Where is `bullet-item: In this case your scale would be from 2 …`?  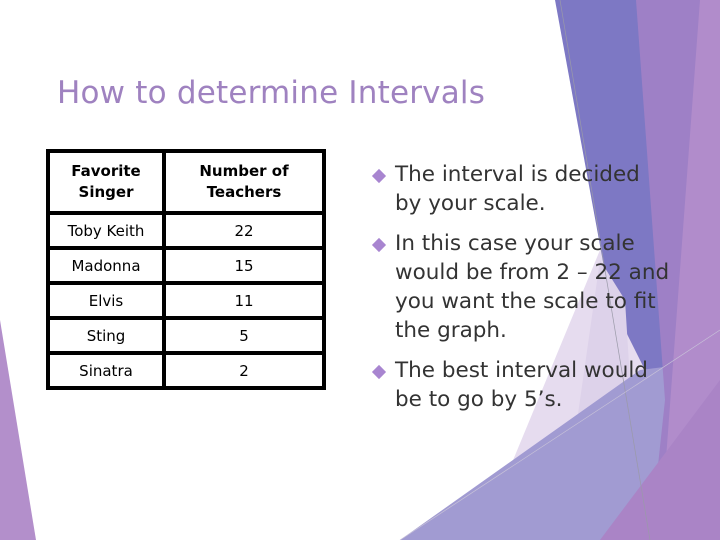 bullet-item: In this case your scale would be from 2 … is located at coordinates (521, 287).